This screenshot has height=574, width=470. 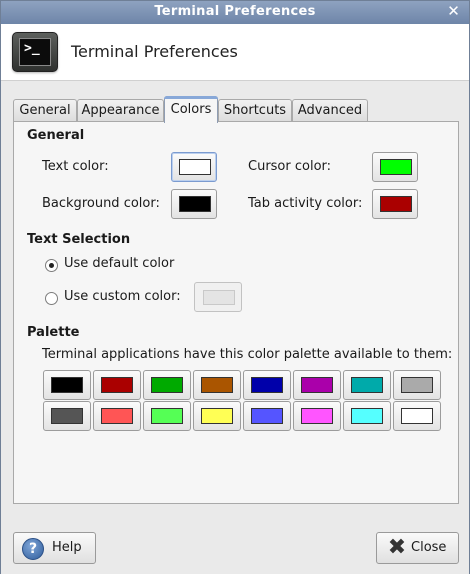 I want to click on cursor-color-button, so click(x=395, y=167).